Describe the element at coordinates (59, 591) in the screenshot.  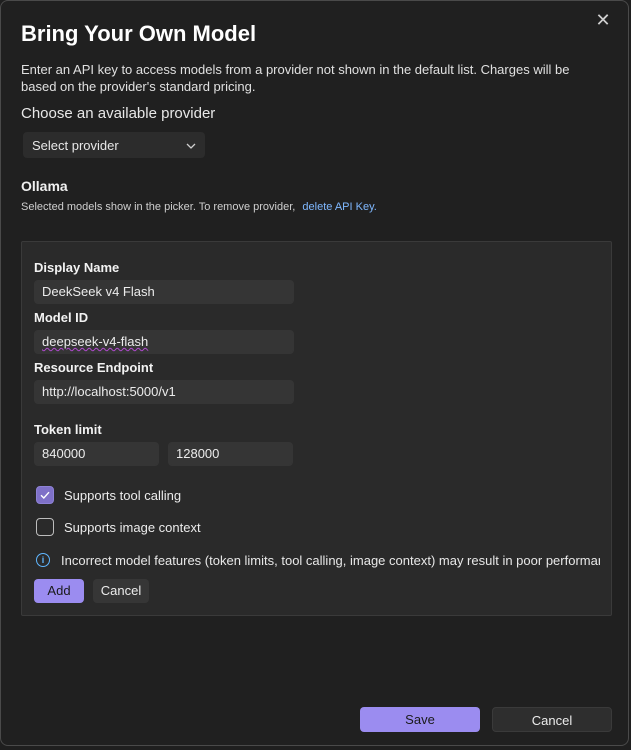
I see `add-button: Add` at that location.